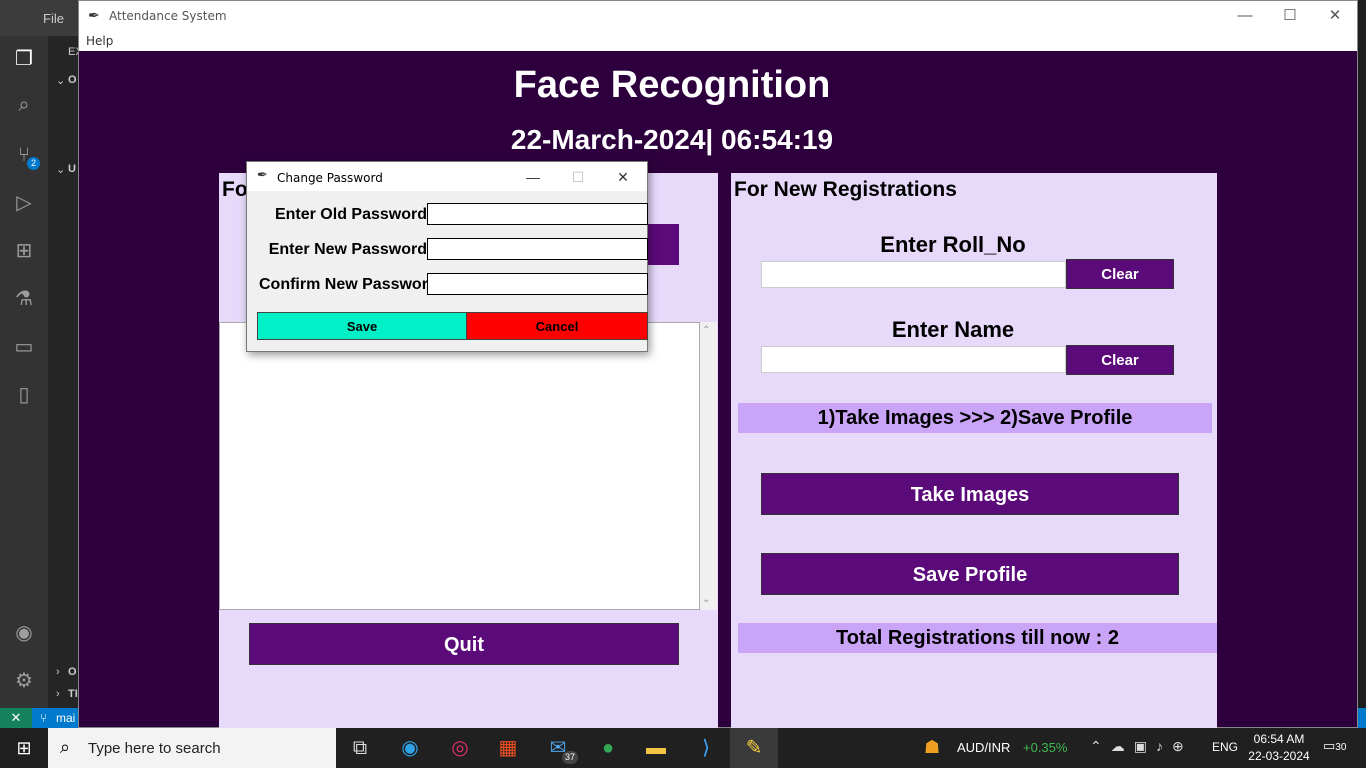  What do you see at coordinates (558, 748) in the screenshot?
I see `mail-icon: ✉ 37` at bounding box center [558, 748].